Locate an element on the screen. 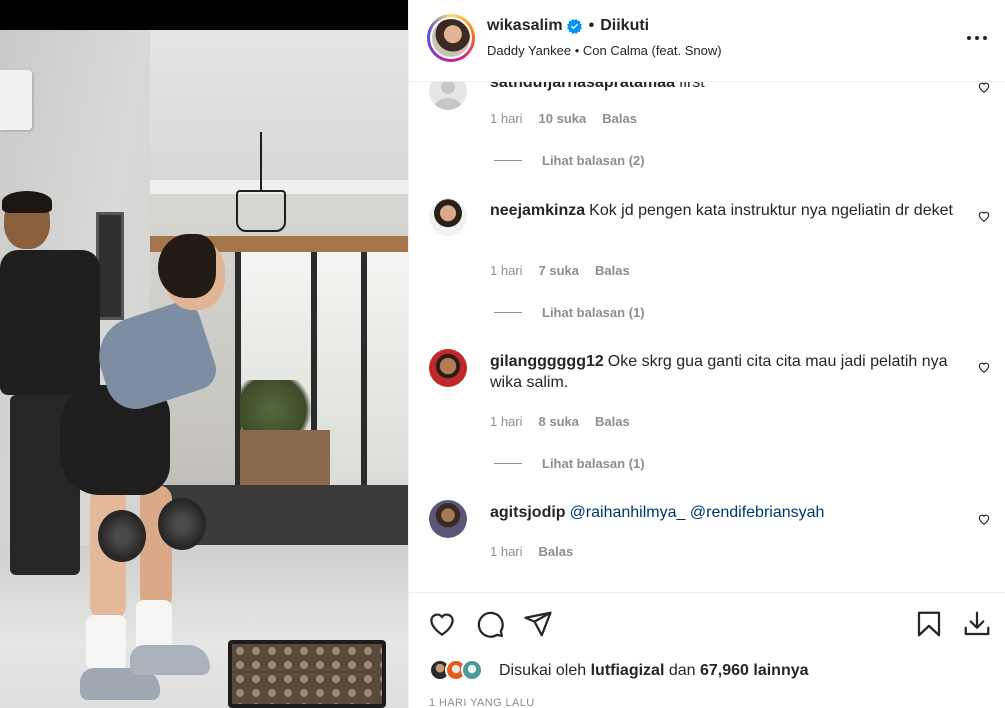  liker-avatars is located at coordinates (461, 671).